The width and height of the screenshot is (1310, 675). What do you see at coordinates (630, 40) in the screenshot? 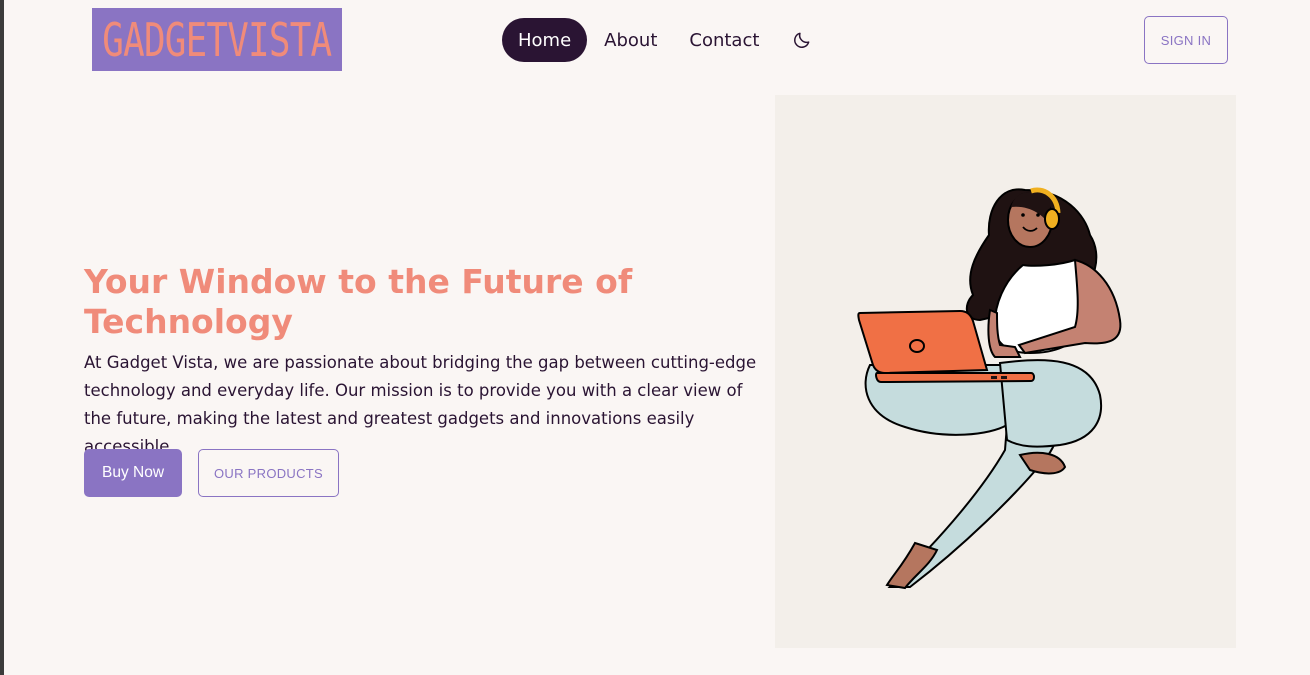
I see `nav-about: About` at bounding box center [630, 40].